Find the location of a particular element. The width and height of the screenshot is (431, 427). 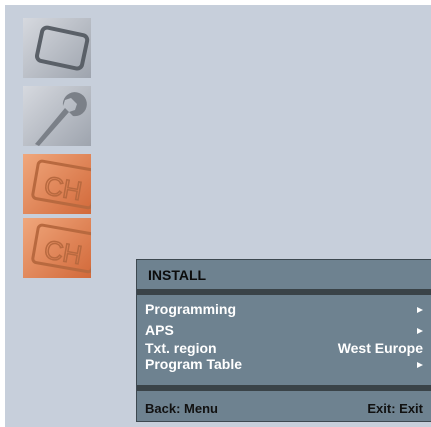

menu-item-aps: APS is located at coordinates (284, 330).